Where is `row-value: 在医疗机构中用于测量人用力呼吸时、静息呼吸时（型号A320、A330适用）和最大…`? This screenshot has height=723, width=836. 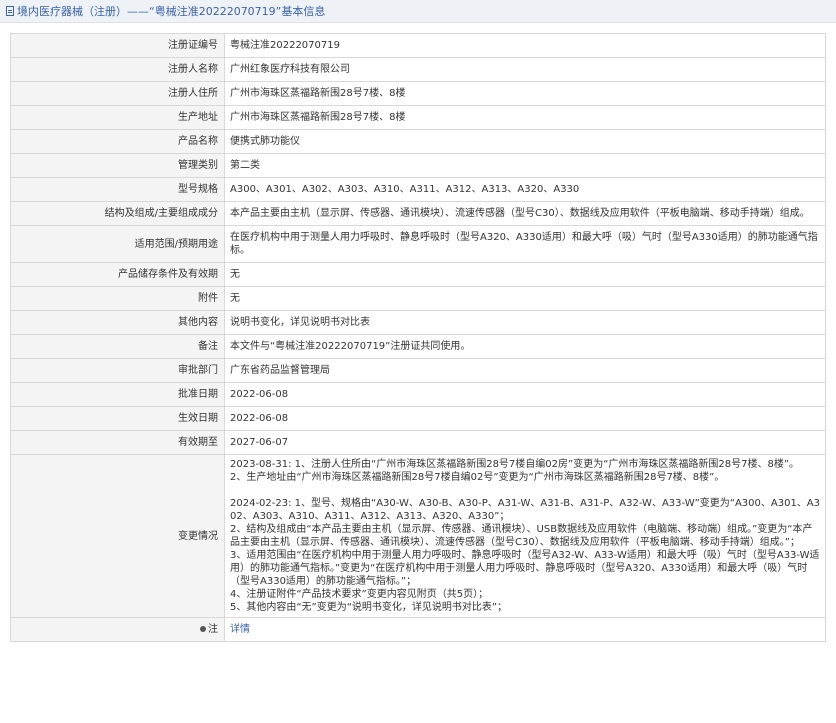 row-value: 在医疗机构中用于测量人用力呼吸时、静息呼吸时（型号A320、A330适用）和最大… is located at coordinates (525, 244).